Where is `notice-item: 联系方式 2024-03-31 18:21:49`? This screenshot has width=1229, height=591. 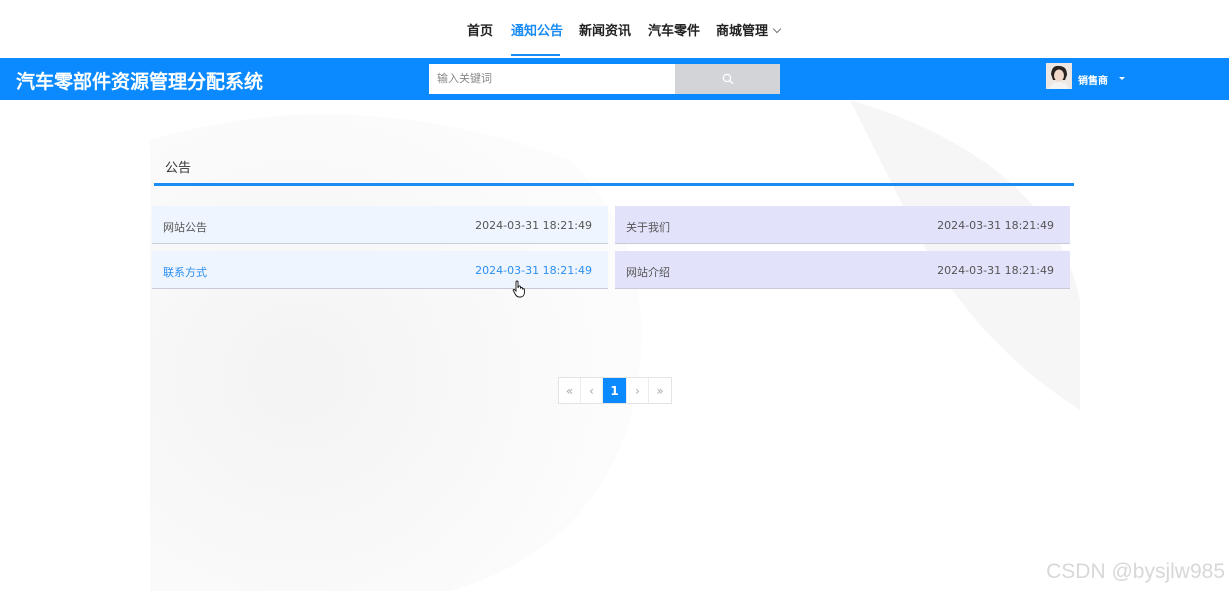
notice-item: 联系方式 2024-03-31 18:21:49 is located at coordinates (380, 270).